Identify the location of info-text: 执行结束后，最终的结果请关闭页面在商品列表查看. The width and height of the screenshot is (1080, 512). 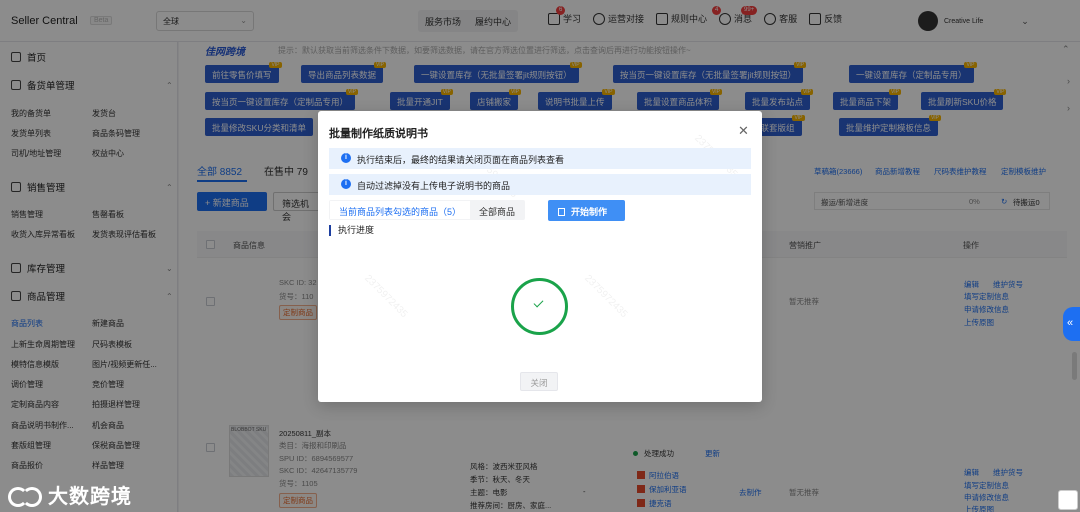
(461, 160).